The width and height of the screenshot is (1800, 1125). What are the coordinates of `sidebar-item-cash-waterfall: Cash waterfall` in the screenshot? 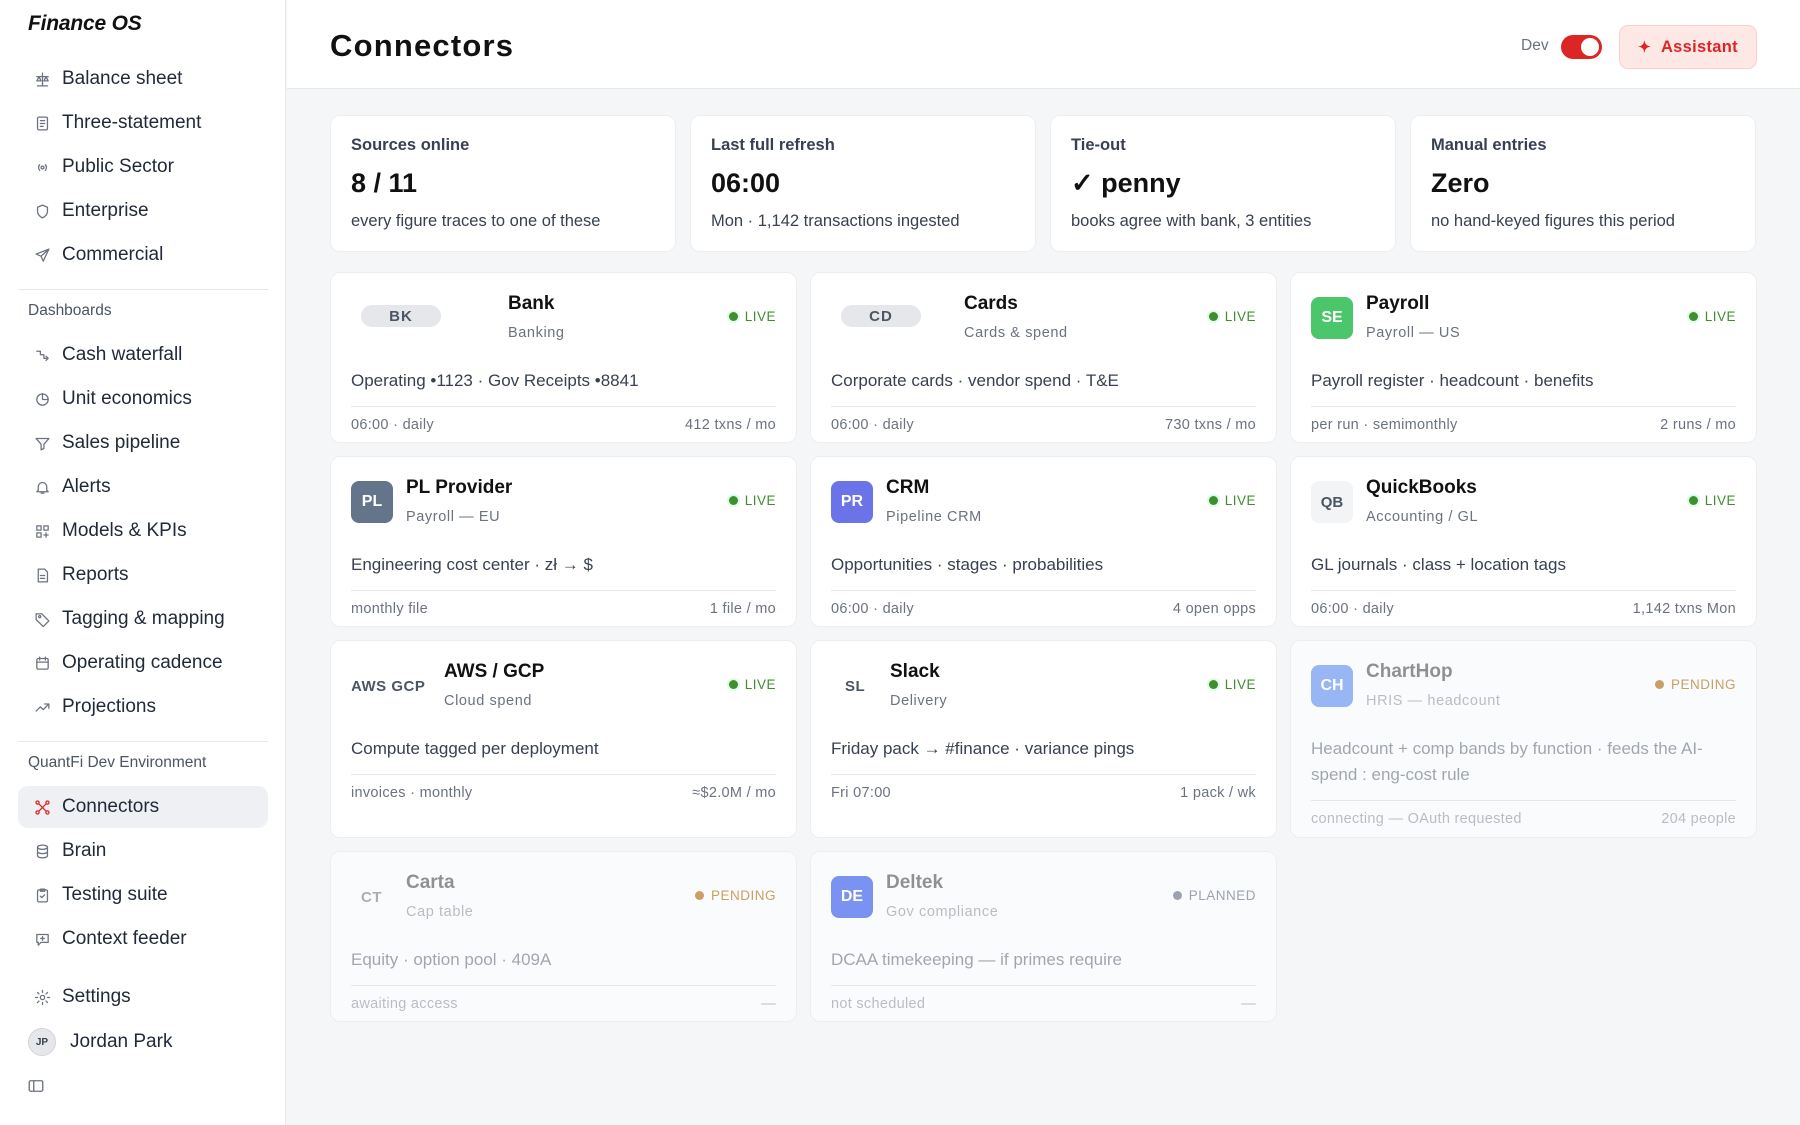 It's located at (143, 355).